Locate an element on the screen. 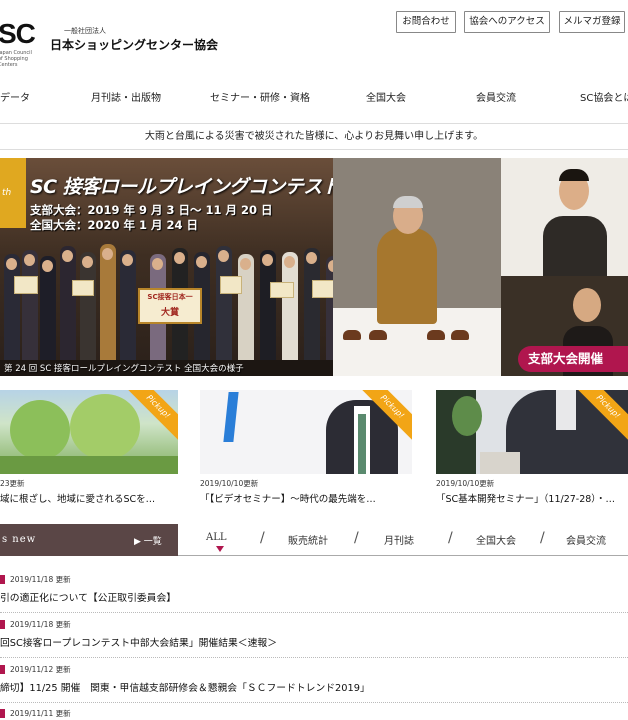 Image resolution: width=628 pixels, height=720 pixels. news-date: 2019/11/12 更新 is located at coordinates (40, 669).